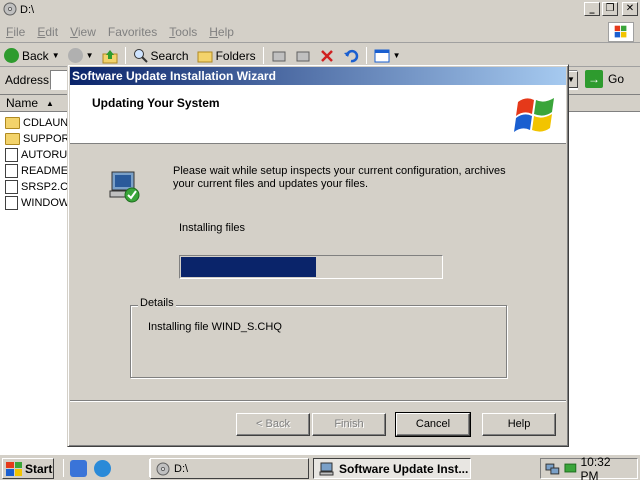  Describe the element at coordinates (156, 103) in the screenshot. I see `wizard-header-title: Updating Your System` at that location.